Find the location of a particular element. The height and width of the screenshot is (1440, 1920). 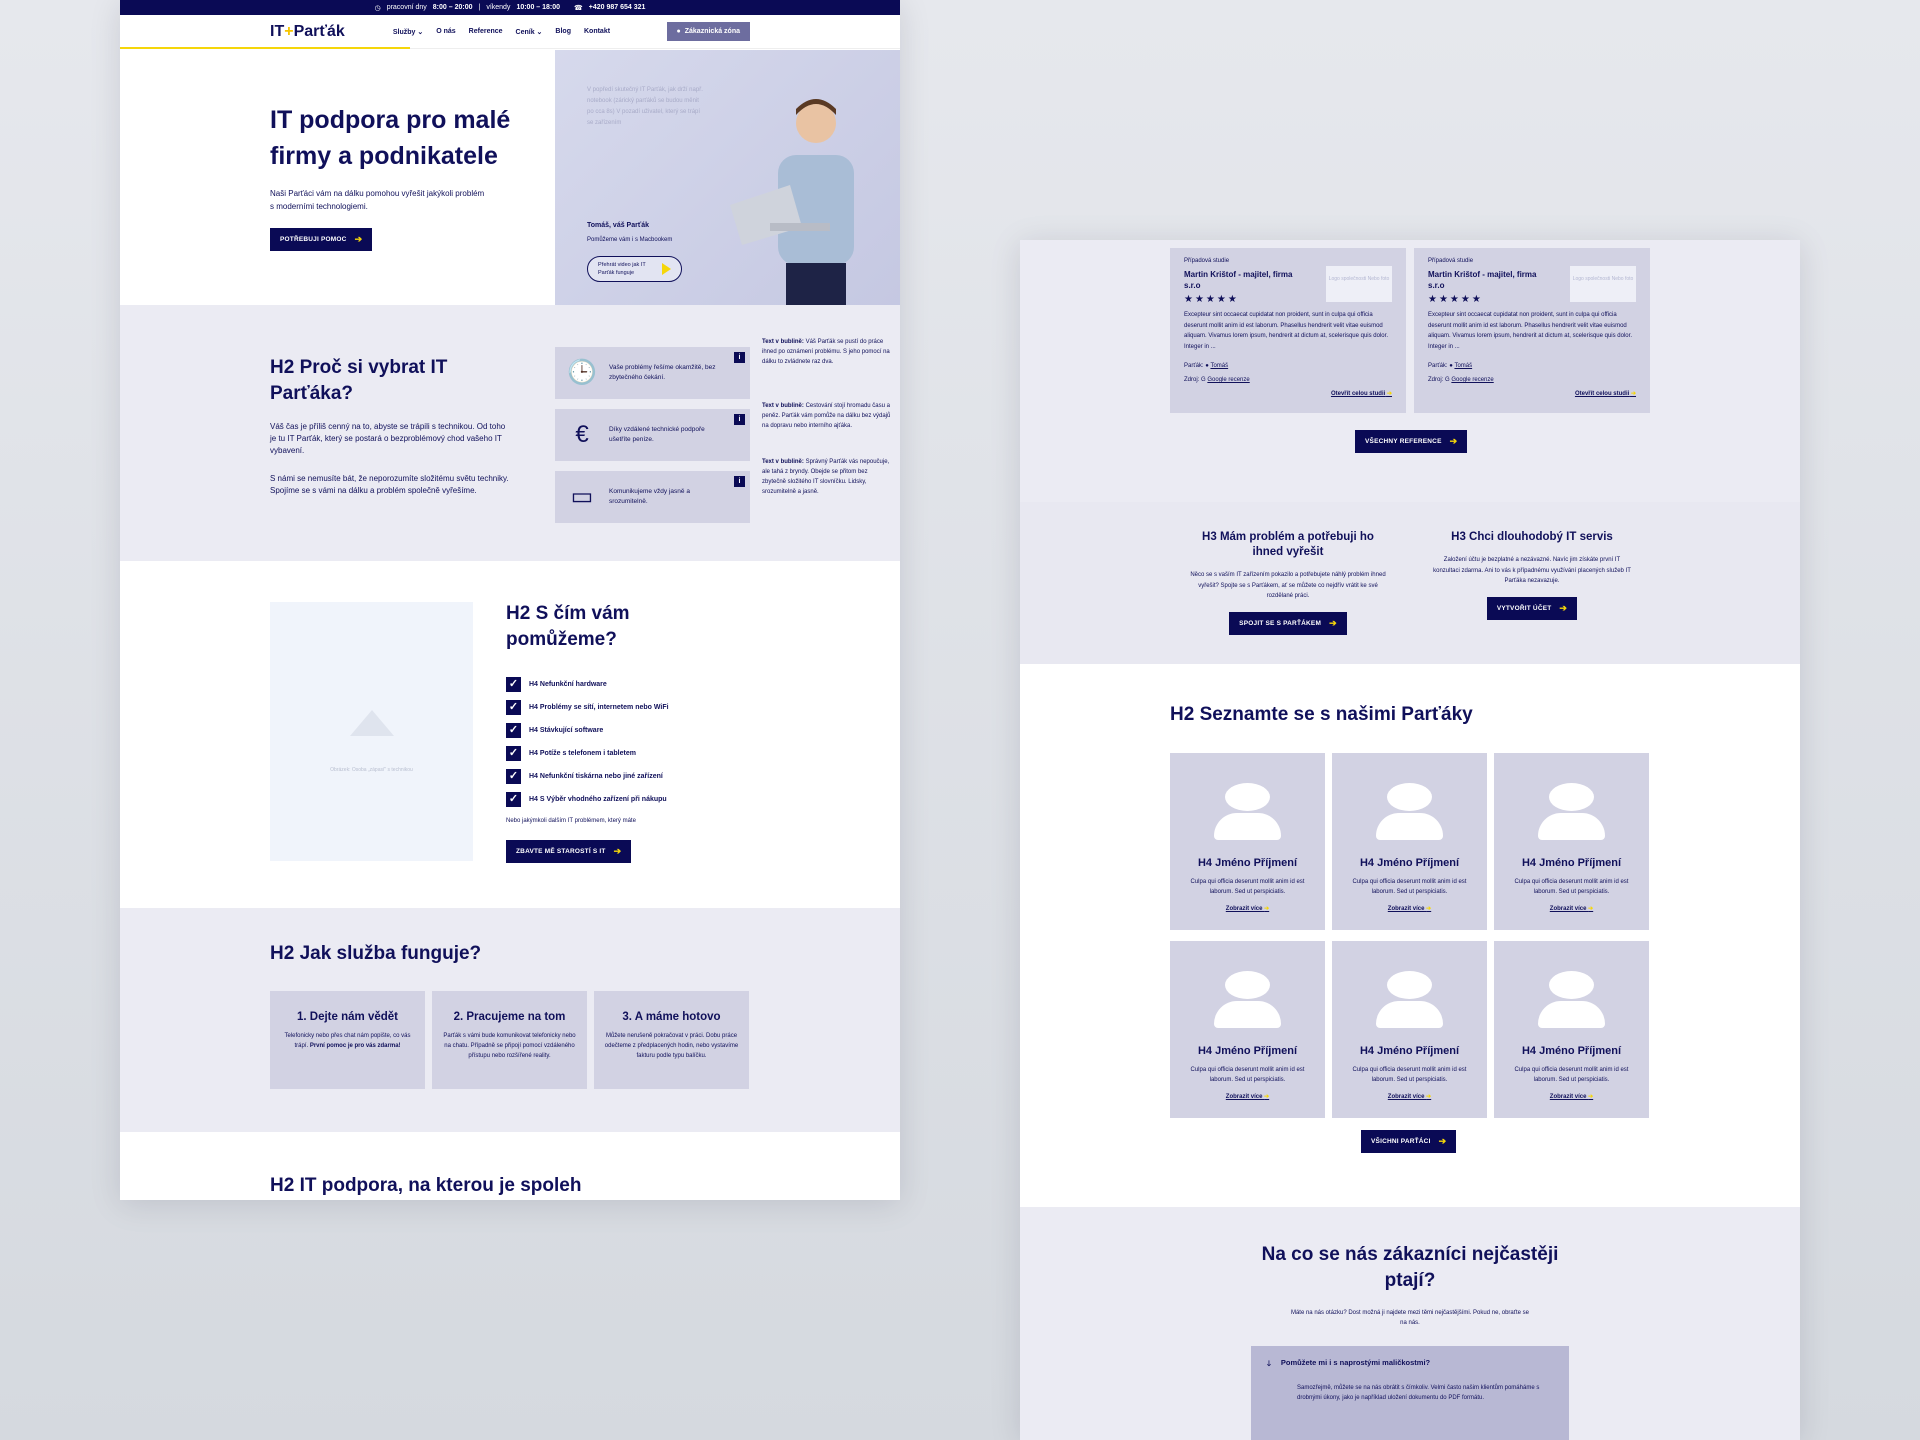

mountain-icon is located at coordinates (372, 723).